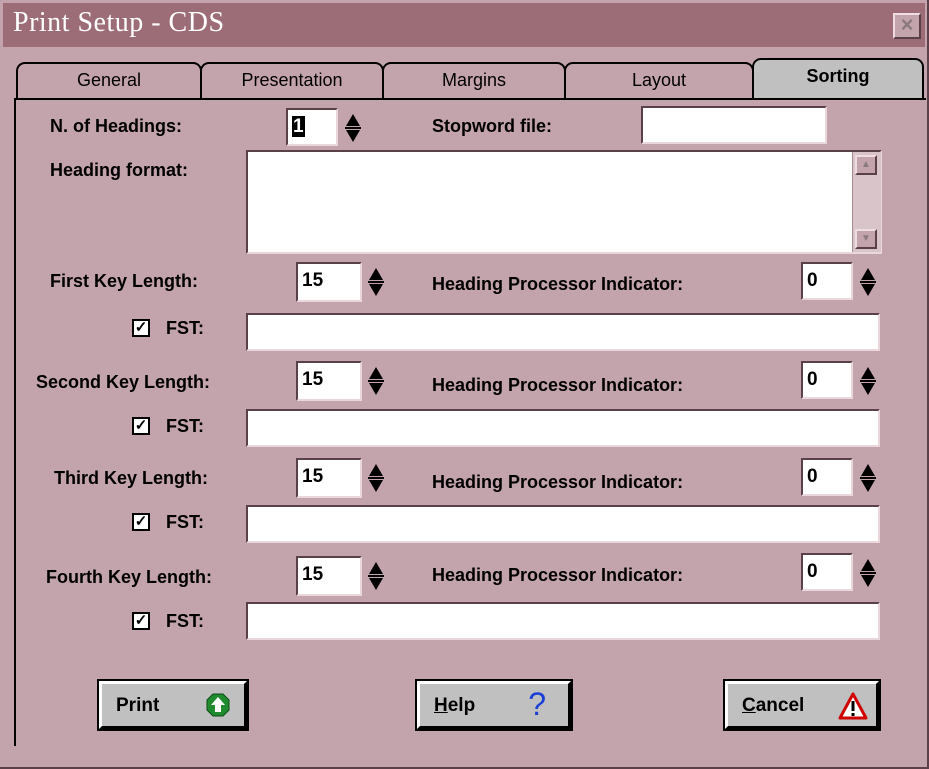 This screenshot has width=929, height=769. I want to click on first-hpi-input: 0, so click(827, 281).